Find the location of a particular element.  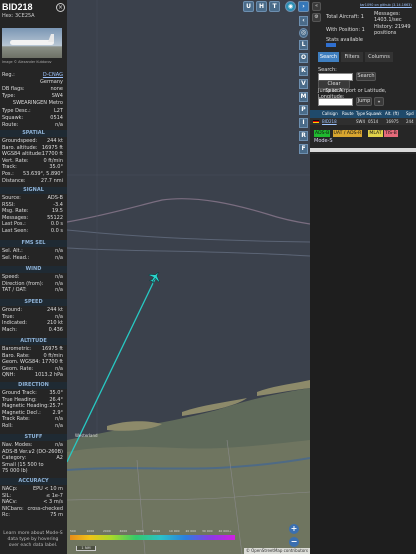

altitude-row-value: 1013.2 hPa is located at coordinates (48, 375).